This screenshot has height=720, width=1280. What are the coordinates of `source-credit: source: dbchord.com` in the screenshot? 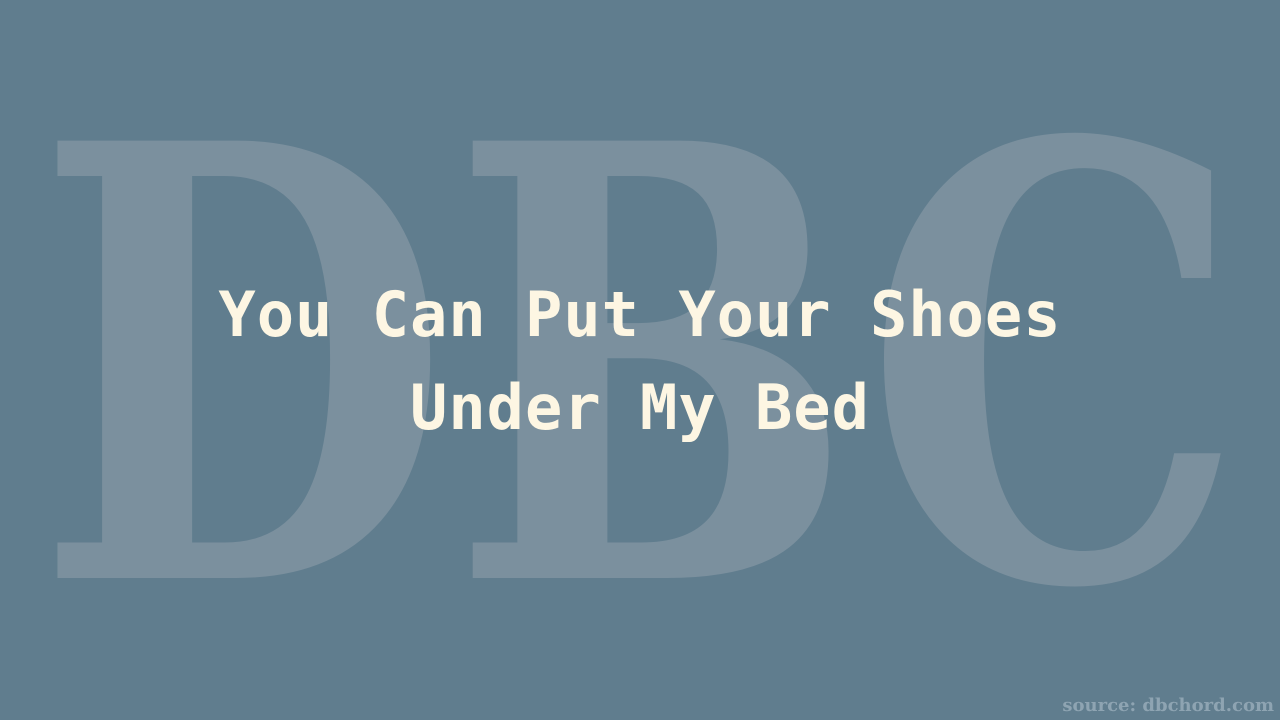 It's located at (1168, 705).